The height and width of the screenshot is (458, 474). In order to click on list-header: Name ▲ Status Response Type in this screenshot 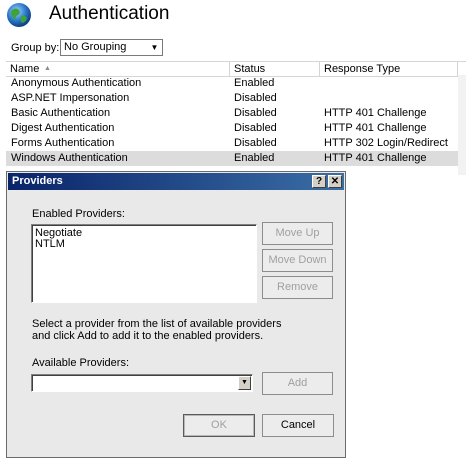, I will do `click(236, 69)`.